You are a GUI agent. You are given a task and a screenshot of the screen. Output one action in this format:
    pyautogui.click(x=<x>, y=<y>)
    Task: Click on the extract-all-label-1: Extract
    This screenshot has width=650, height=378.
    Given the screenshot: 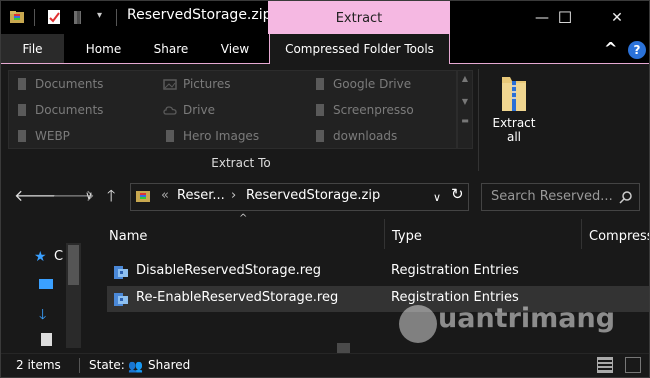 What is the action you would take?
    pyautogui.click(x=514, y=123)
    